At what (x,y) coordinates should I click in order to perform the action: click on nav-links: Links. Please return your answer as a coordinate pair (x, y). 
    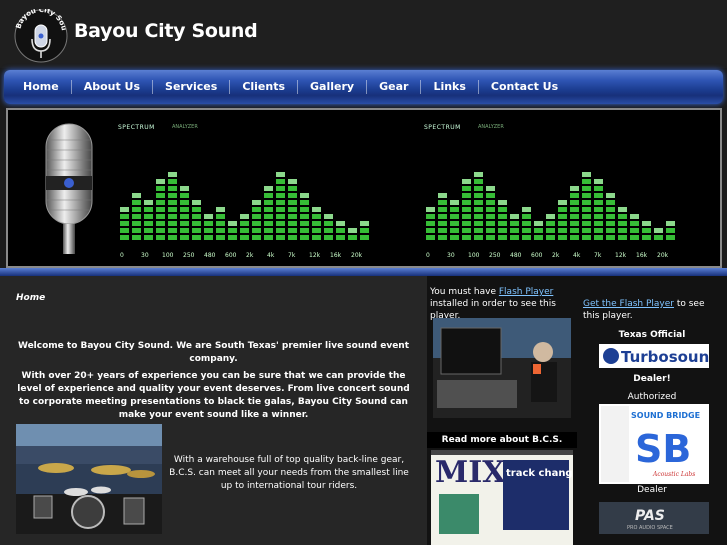
    Looking at the image, I should click on (448, 87).